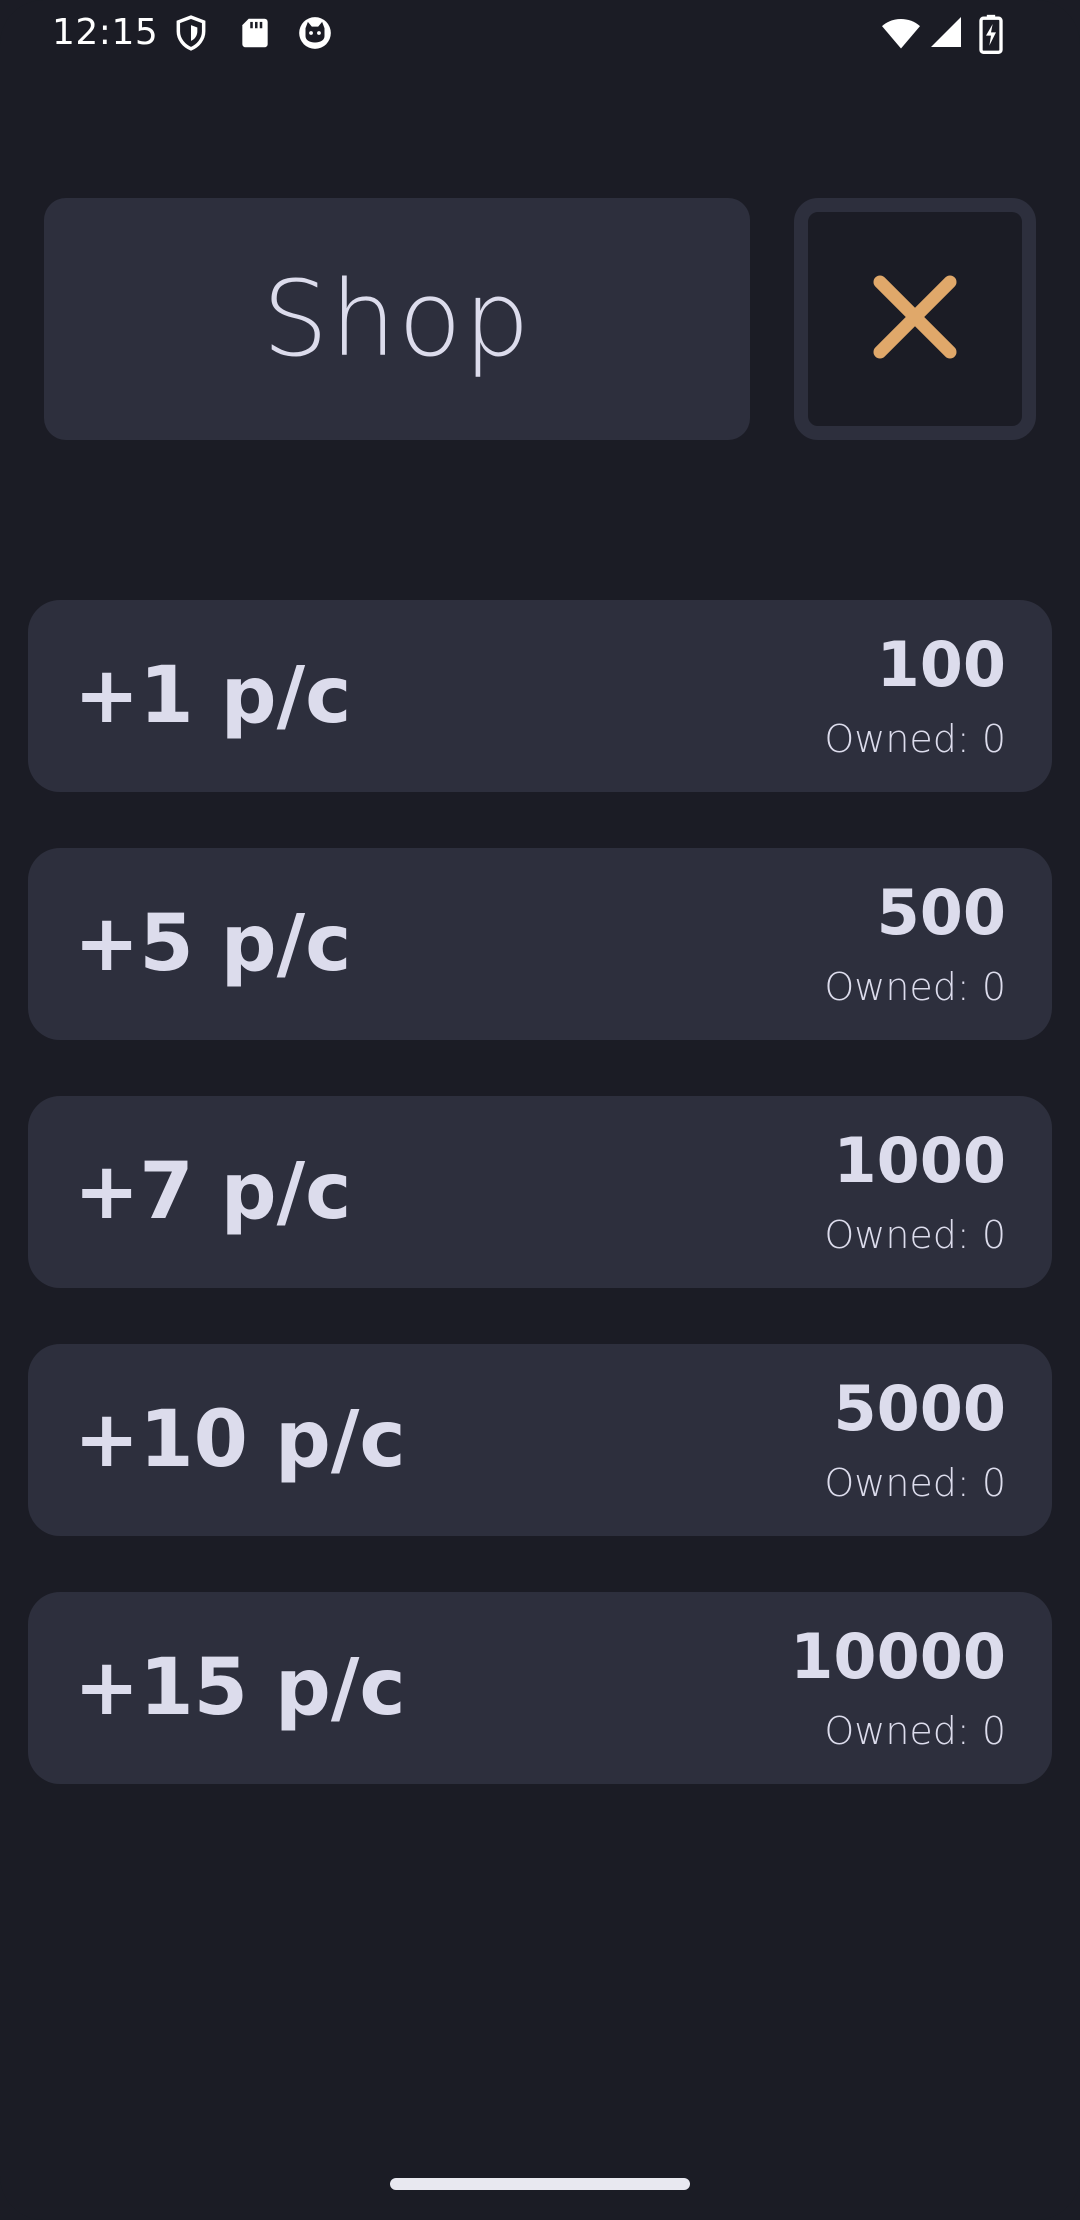 The height and width of the screenshot is (2220, 1080). What do you see at coordinates (941, 912) in the screenshot?
I see `item-price: 500` at bounding box center [941, 912].